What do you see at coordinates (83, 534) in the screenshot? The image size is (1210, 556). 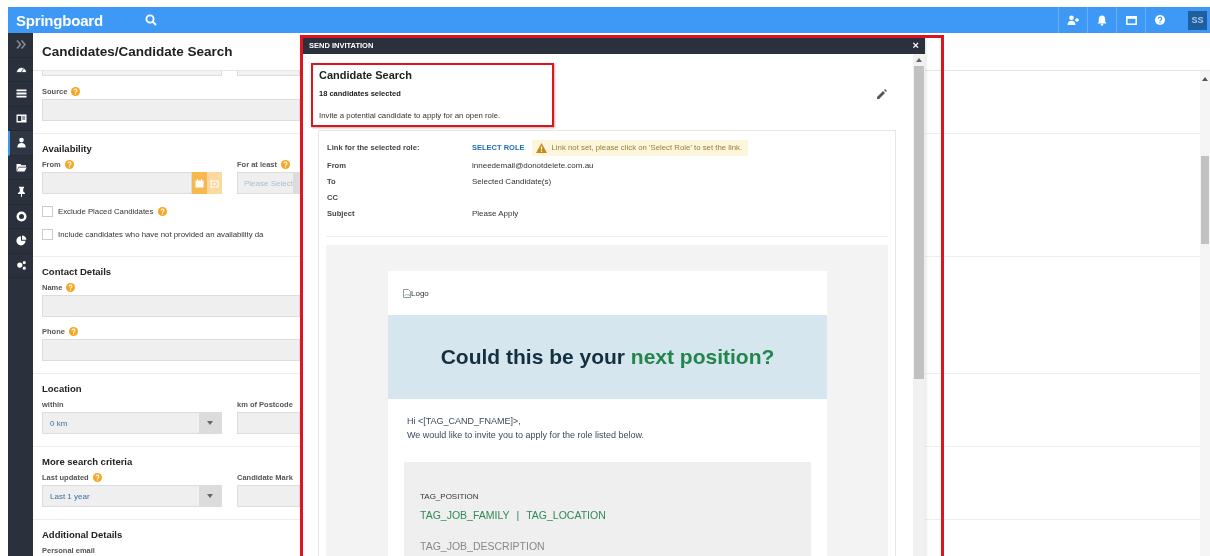 I see `section-title: Additional Details` at bounding box center [83, 534].